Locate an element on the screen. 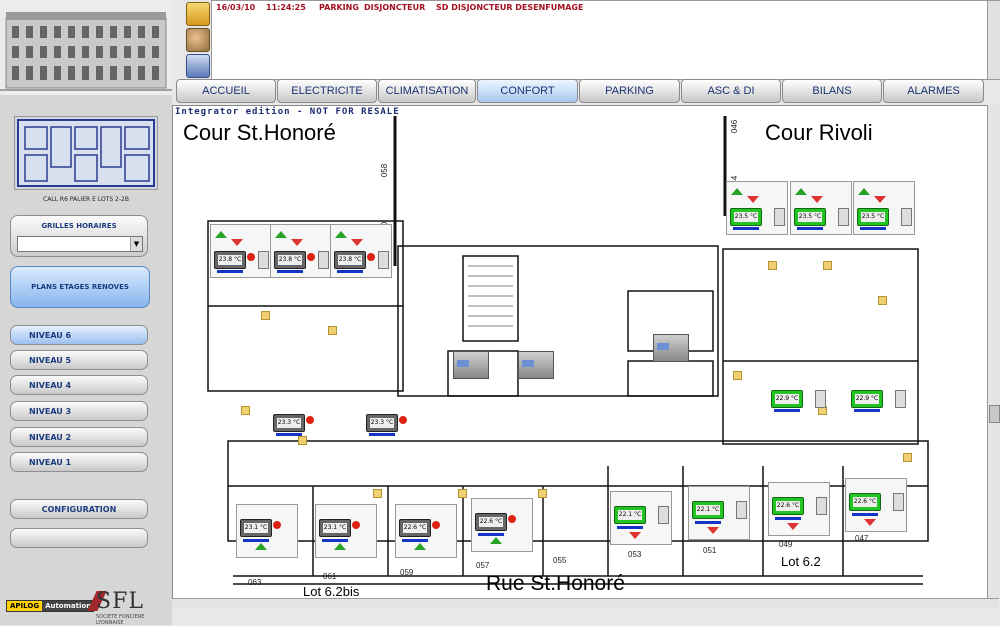 This screenshot has width=1000, height=626. tab-asc-di: ASC & DI is located at coordinates (731, 91).